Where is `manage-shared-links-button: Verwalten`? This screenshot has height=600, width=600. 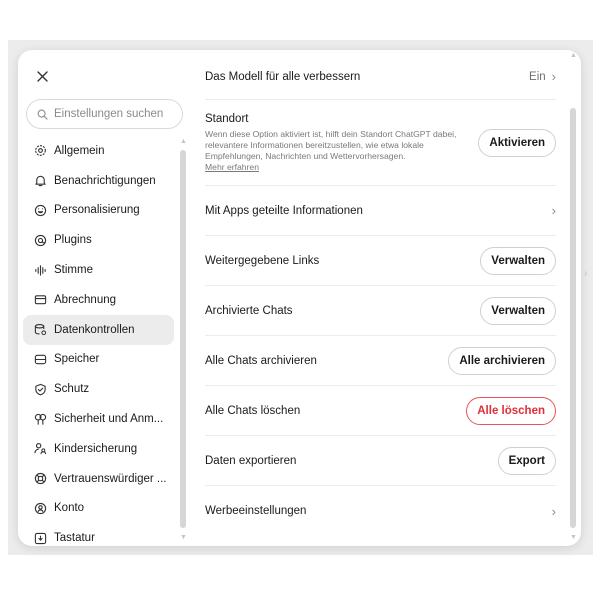 manage-shared-links-button: Verwalten is located at coordinates (518, 260).